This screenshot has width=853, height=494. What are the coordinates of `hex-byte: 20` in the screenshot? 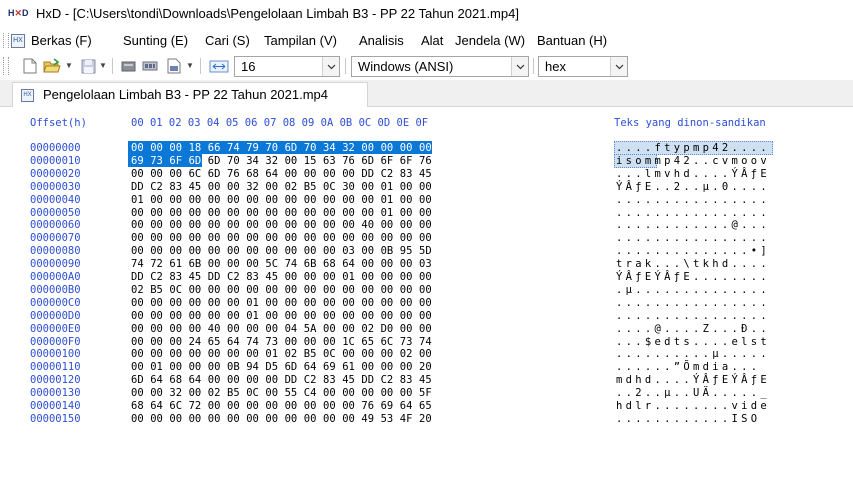 It's located at (425, 367).